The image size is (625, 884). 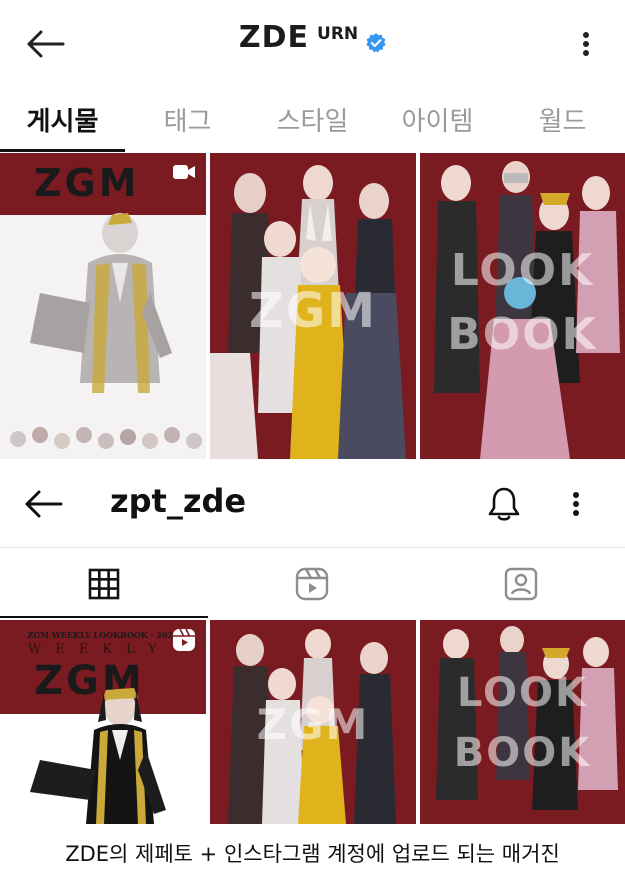 I want to click on reels-icon, so click(x=312, y=584).